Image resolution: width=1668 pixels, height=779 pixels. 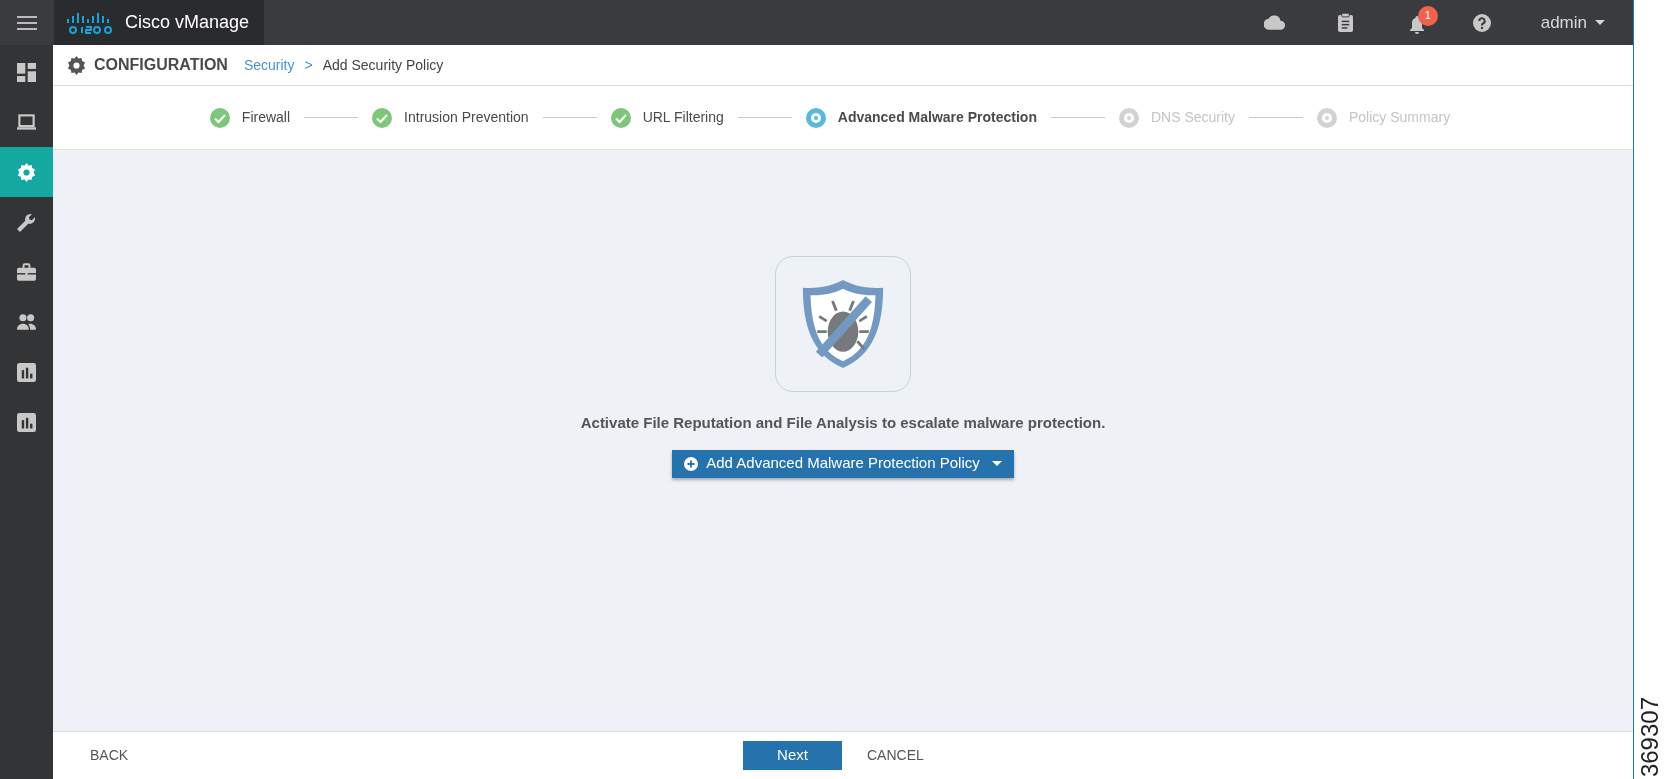 What do you see at coordinates (843, 463) in the screenshot?
I see `add-policy-button: Add Advanced Malware Protection Policy` at bounding box center [843, 463].